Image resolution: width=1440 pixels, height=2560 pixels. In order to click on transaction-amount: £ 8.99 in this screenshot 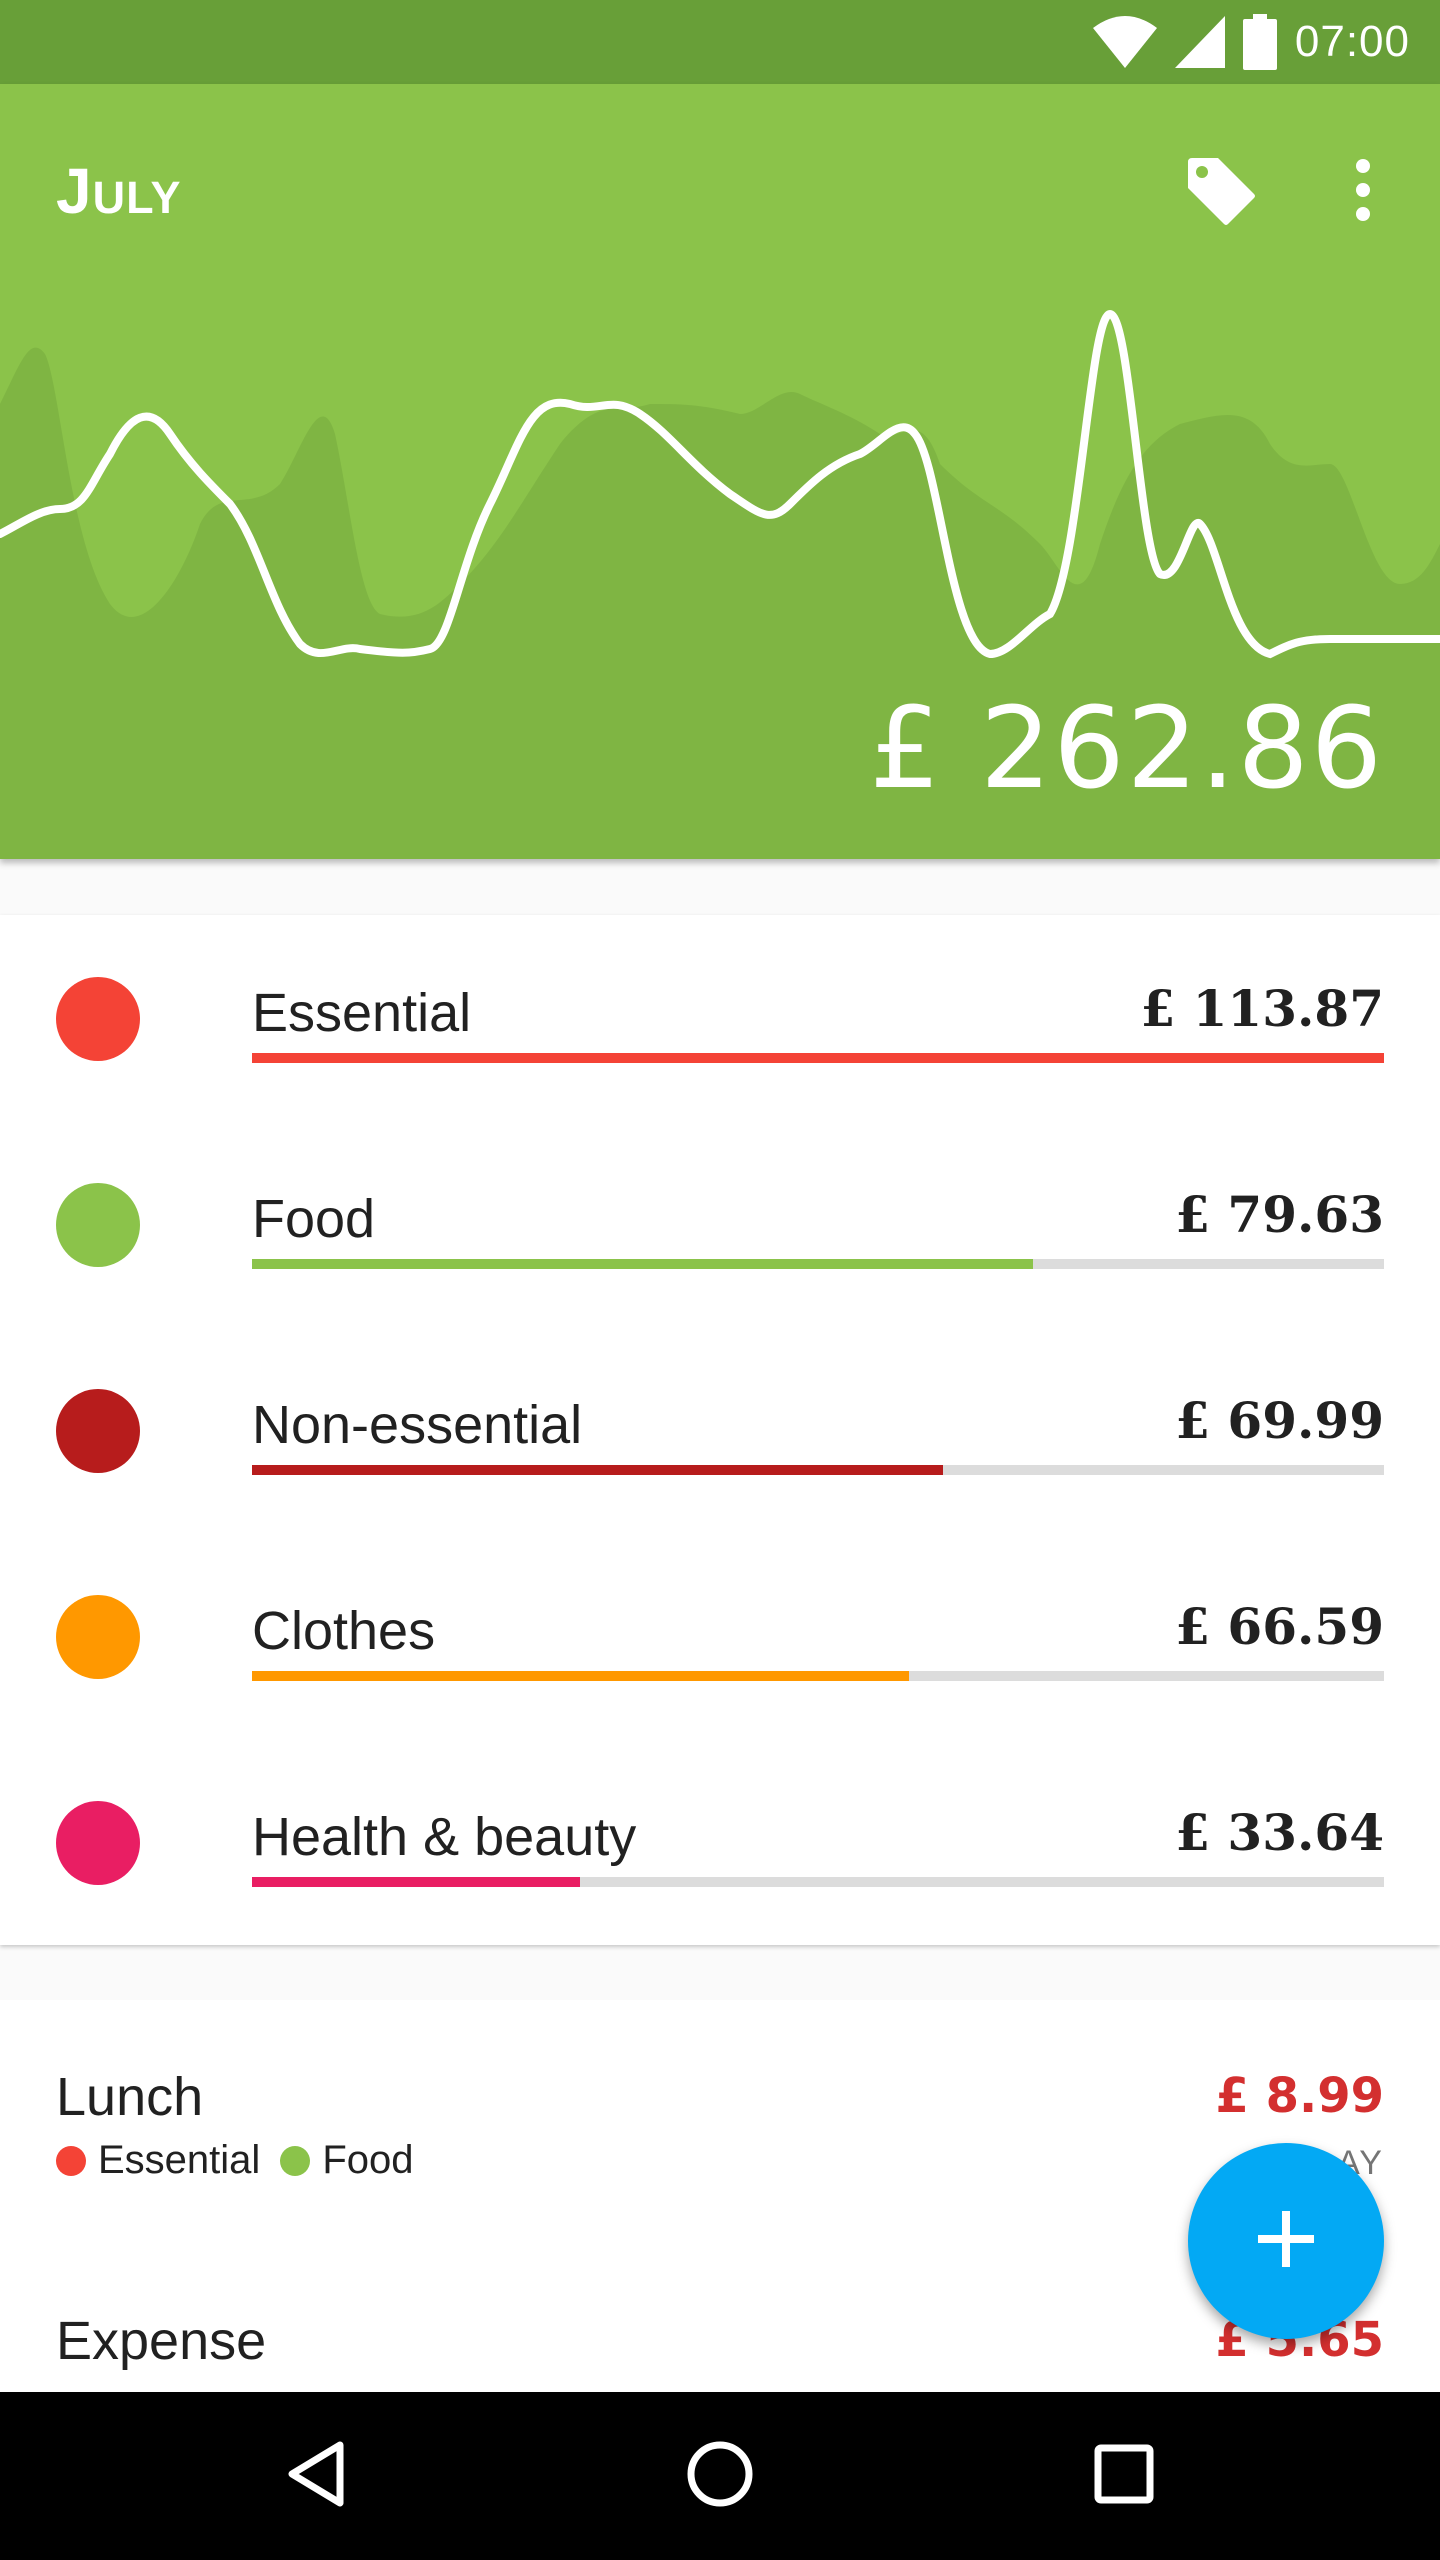, I will do `click(1299, 2096)`.